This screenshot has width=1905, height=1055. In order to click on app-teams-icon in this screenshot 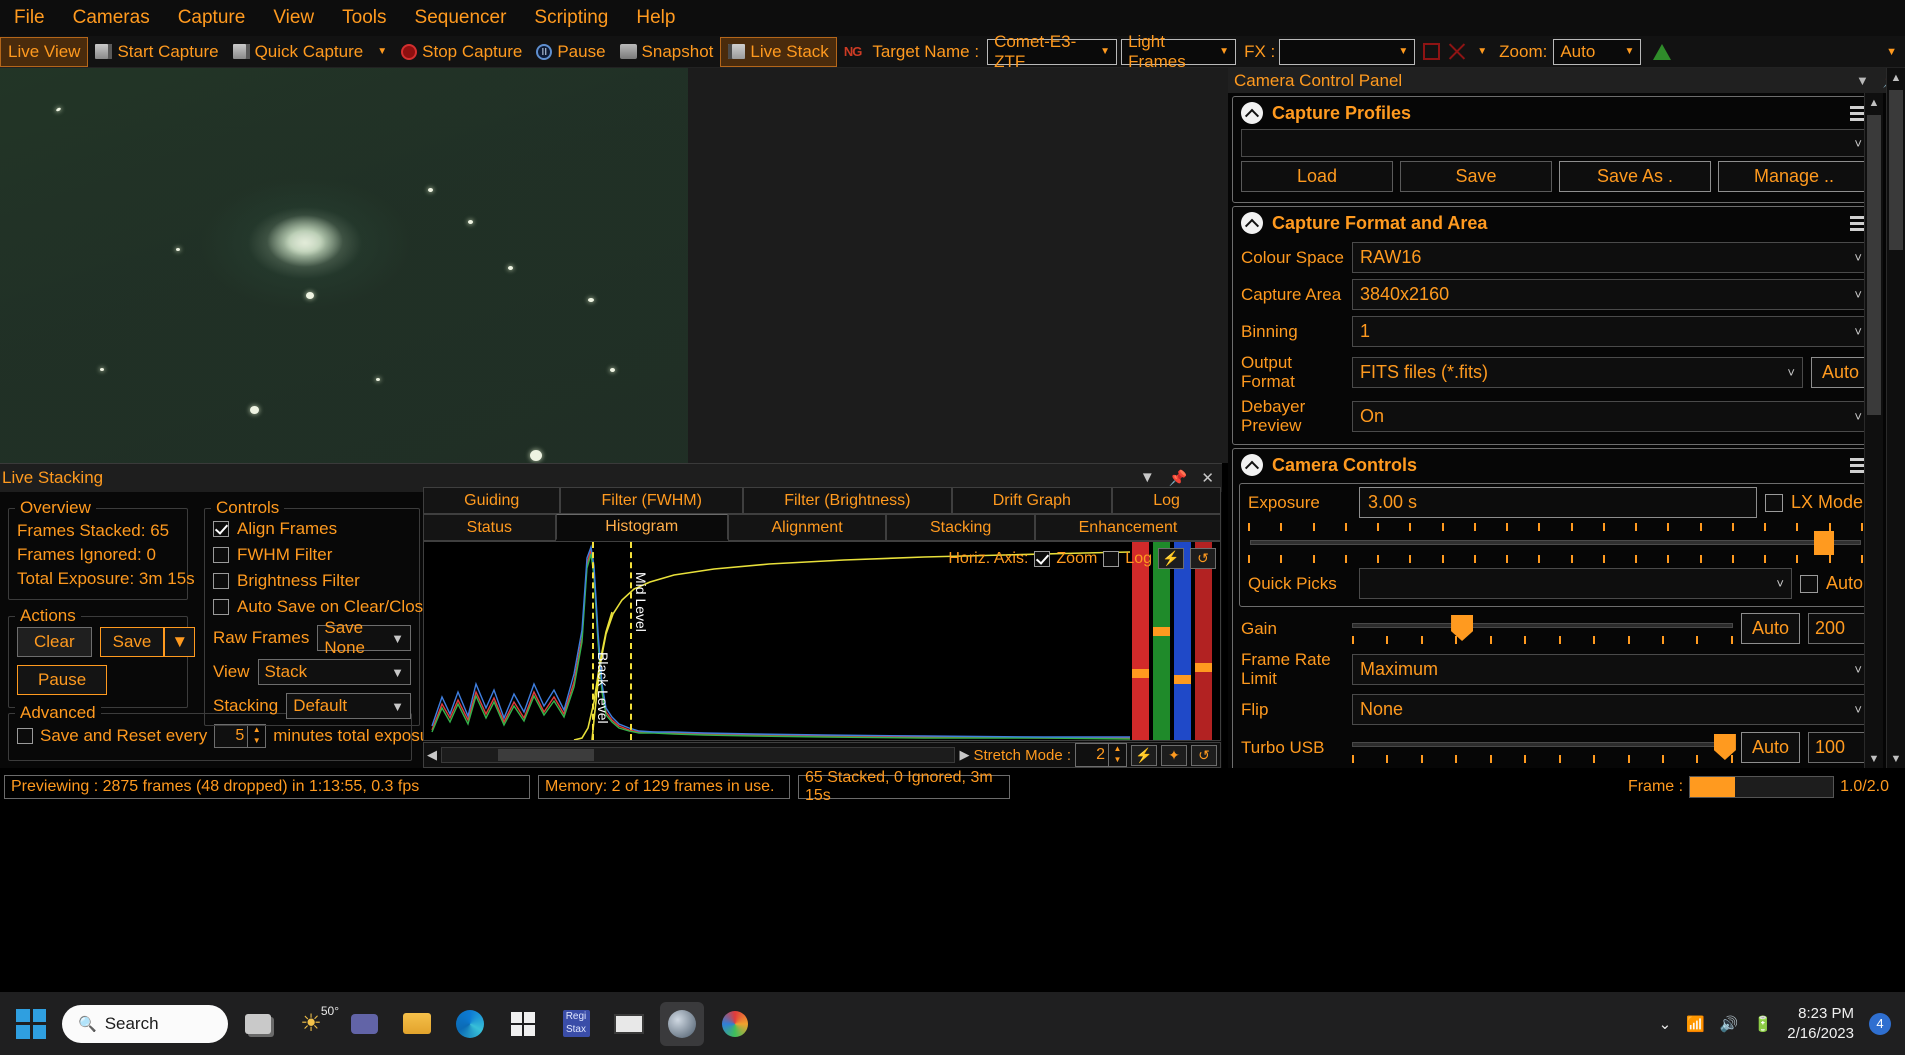, I will do `click(364, 1024)`.